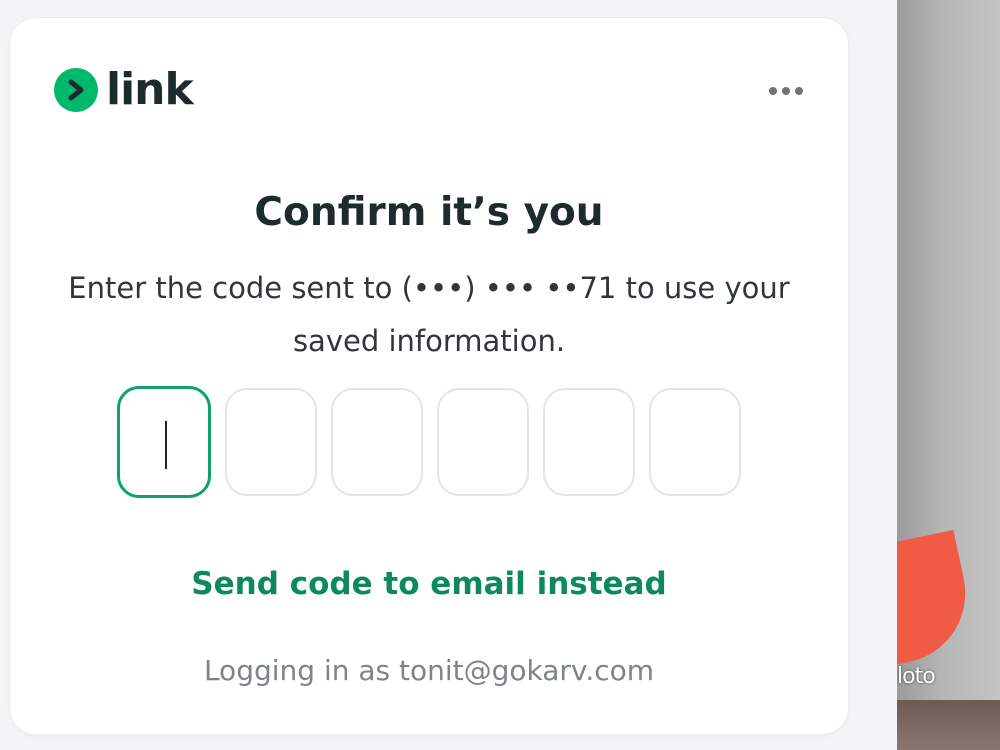  What do you see at coordinates (429, 341) in the screenshot?
I see `instructions-line-2: saved information.` at bounding box center [429, 341].